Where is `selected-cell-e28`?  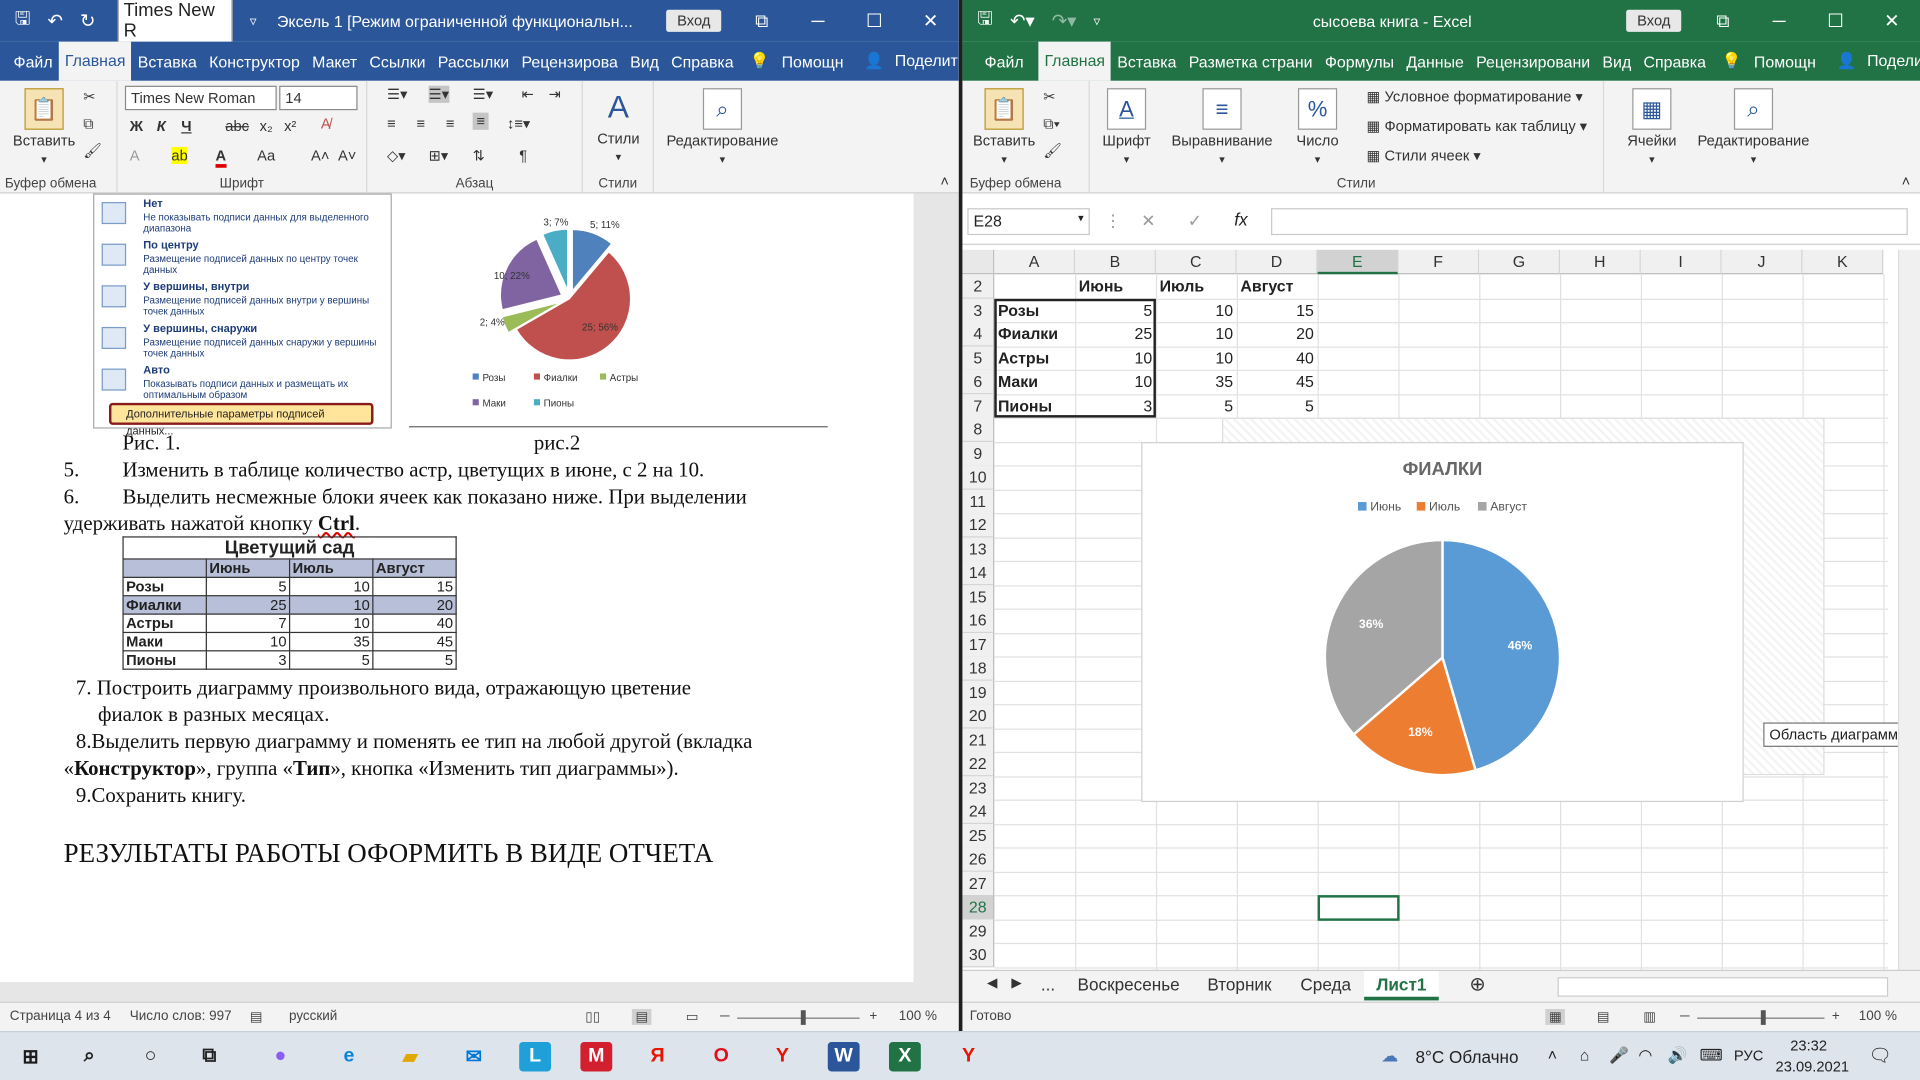
selected-cell-e28 is located at coordinates (1358, 908).